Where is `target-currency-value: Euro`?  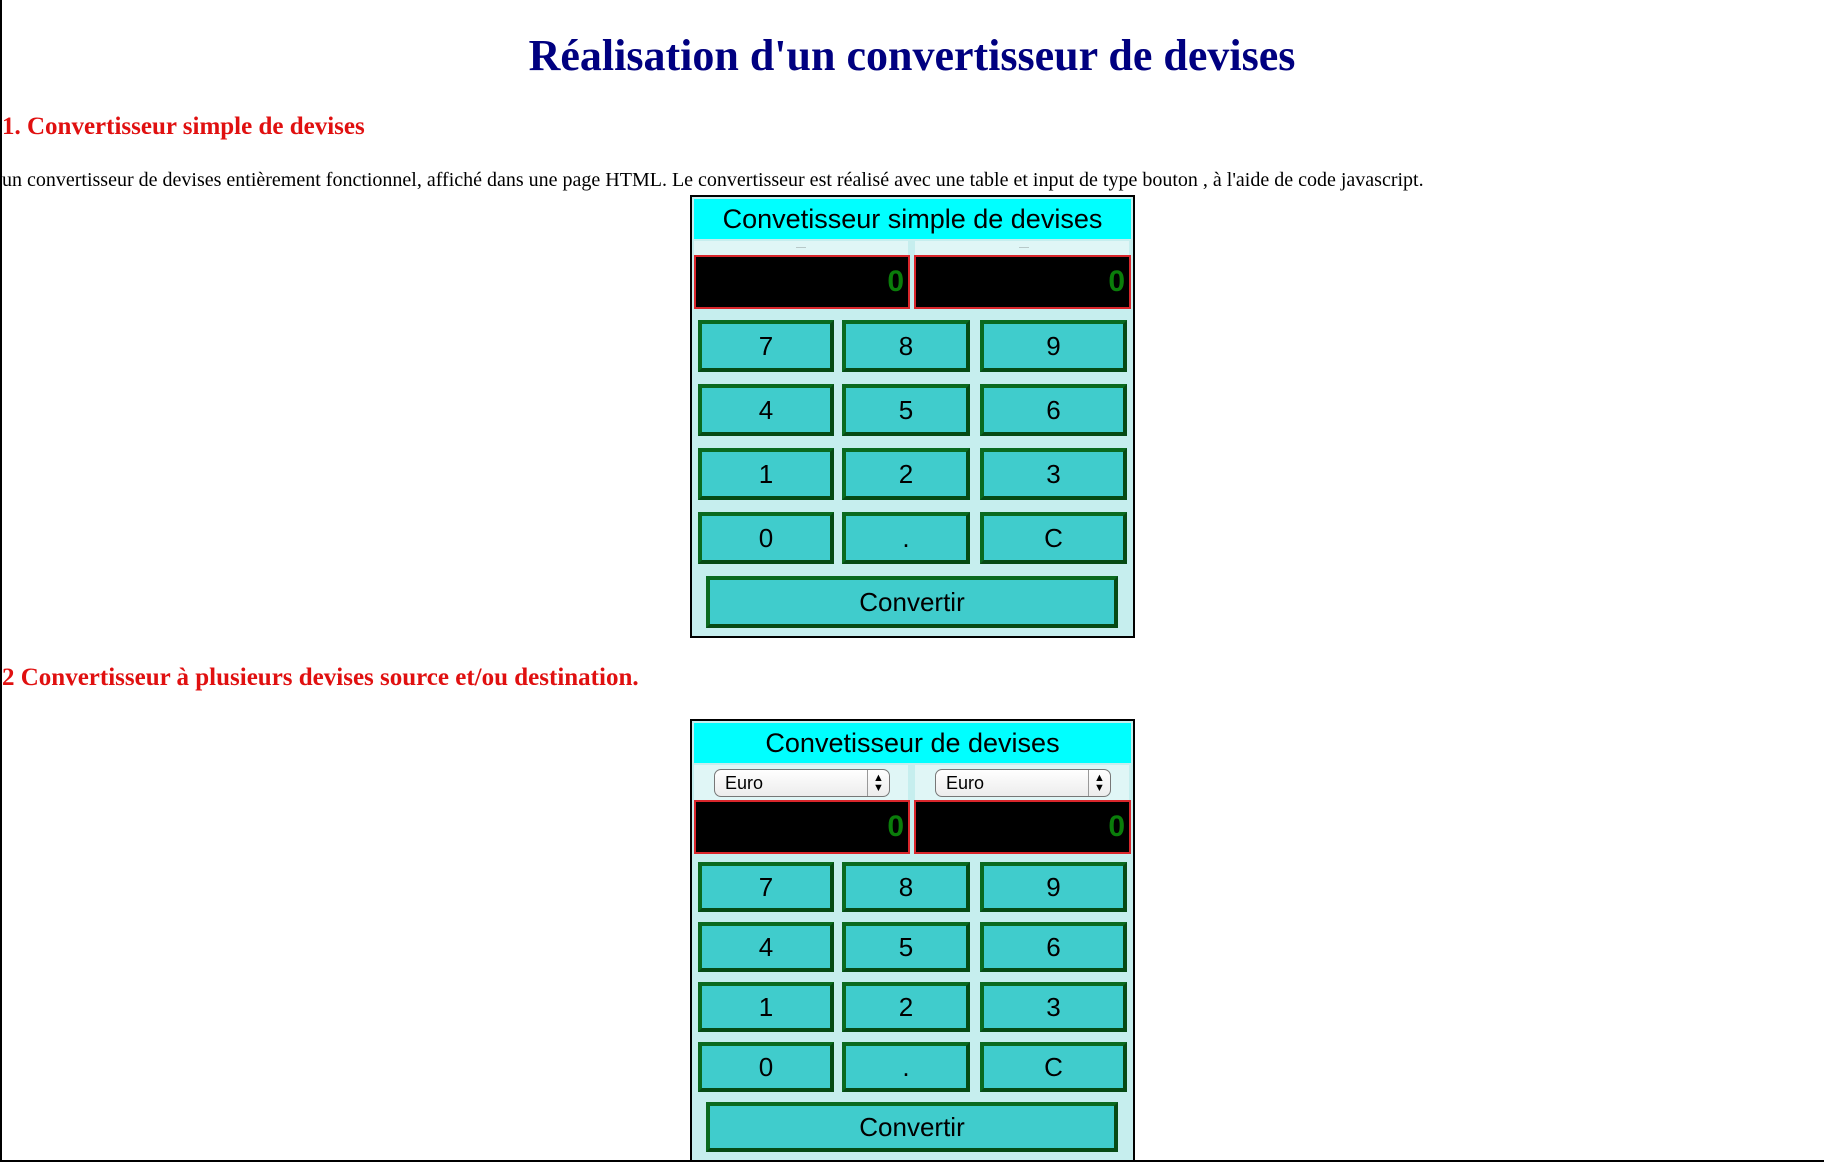
target-currency-value: Euro is located at coordinates (965, 783).